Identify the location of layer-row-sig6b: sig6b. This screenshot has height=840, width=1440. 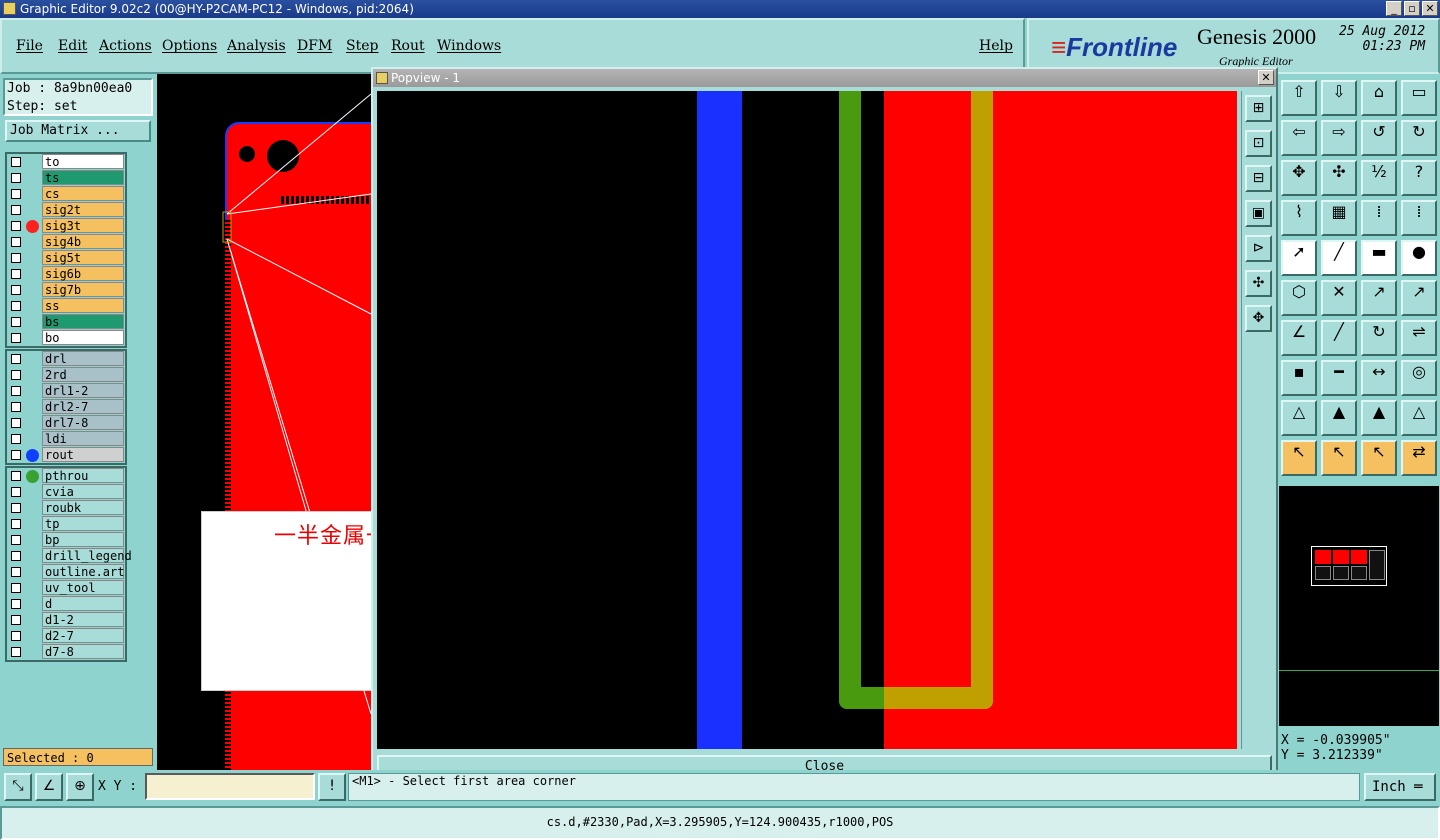
(66, 274).